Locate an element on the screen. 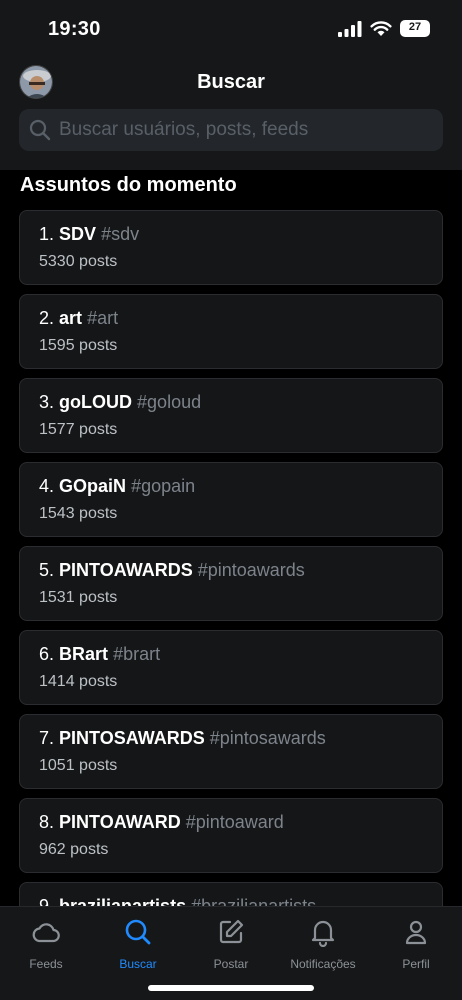 The image size is (462, 1000). trend-rank: 3. is located at coordinates (47, 402).